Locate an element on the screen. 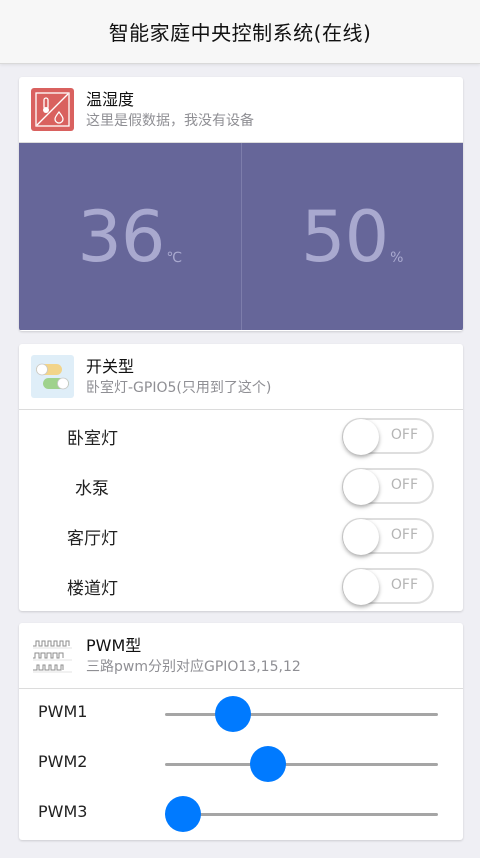 The image size is (480, 858). switch-row-water-pump: 水泵 OFF is located at coordinates (241, 486).